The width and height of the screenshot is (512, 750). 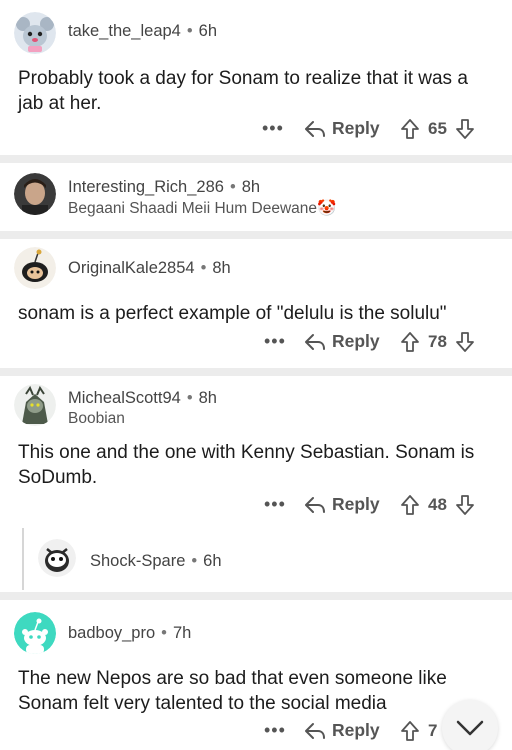 What do you see at coordinates (96, 418) in the screenshot?
I see `user-flair: Boobian` at bounding box center [96, 418].